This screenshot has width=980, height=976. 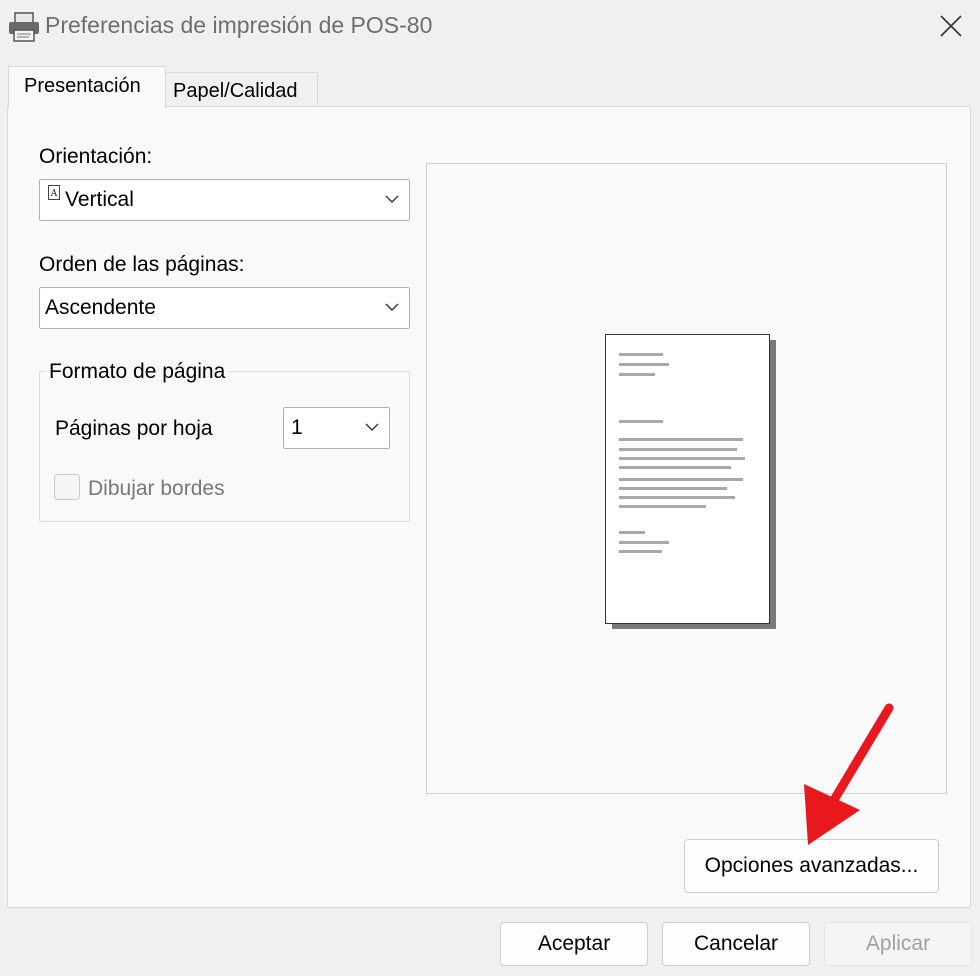 I want to click on svg-text: A, so click(x=54, y=194).